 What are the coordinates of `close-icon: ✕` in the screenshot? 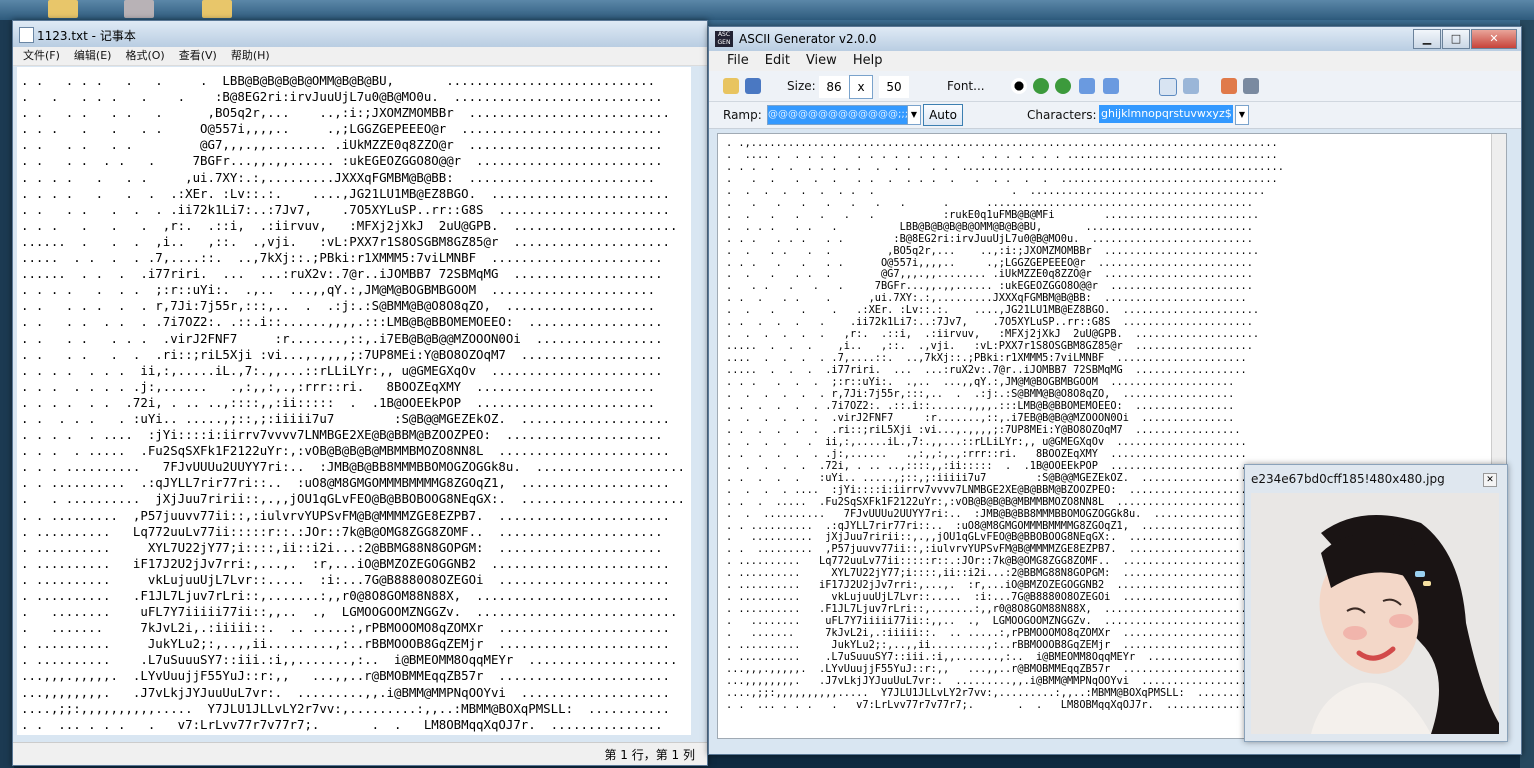 It's located at (1490, 480).